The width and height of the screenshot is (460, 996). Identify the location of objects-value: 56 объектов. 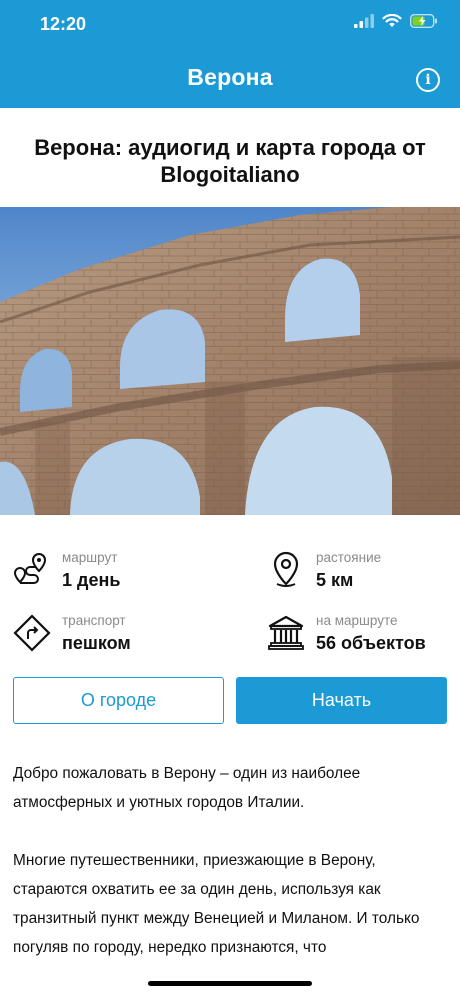
(371, 643).